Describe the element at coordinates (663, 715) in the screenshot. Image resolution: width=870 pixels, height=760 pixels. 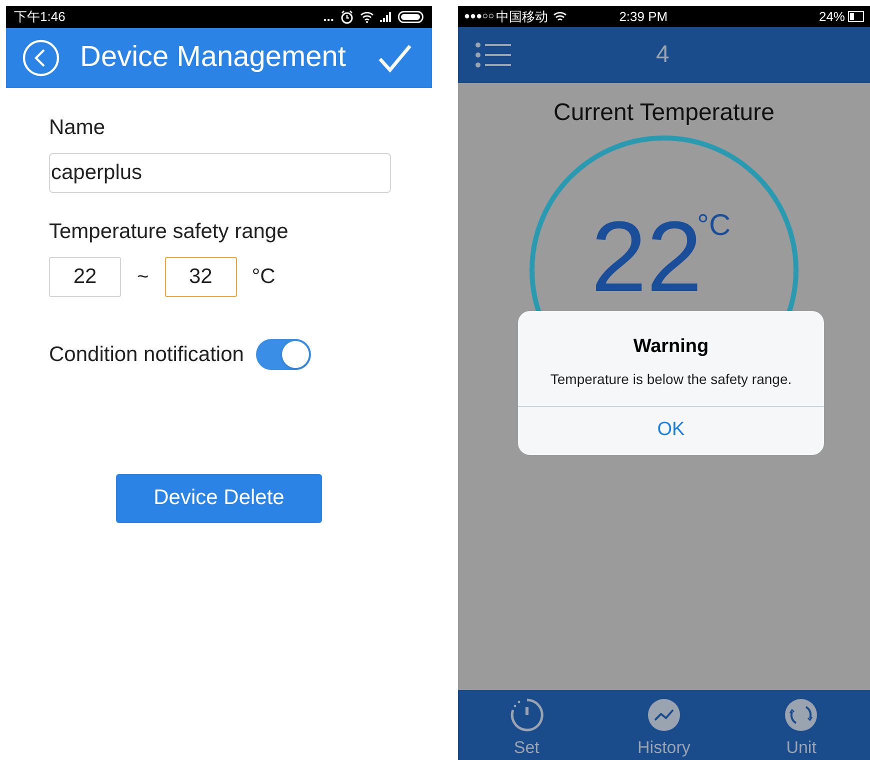
I see `chart-icon` at that location.